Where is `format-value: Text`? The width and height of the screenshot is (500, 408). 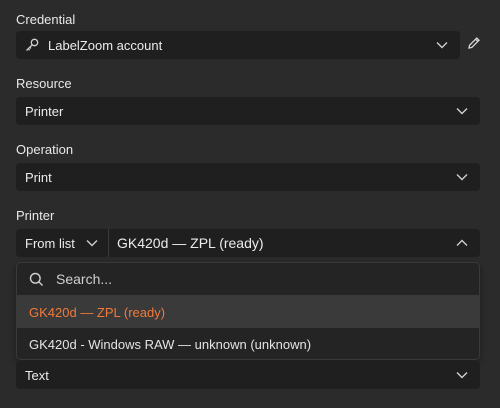
format-value: Text is located at coordinates (37, 375).